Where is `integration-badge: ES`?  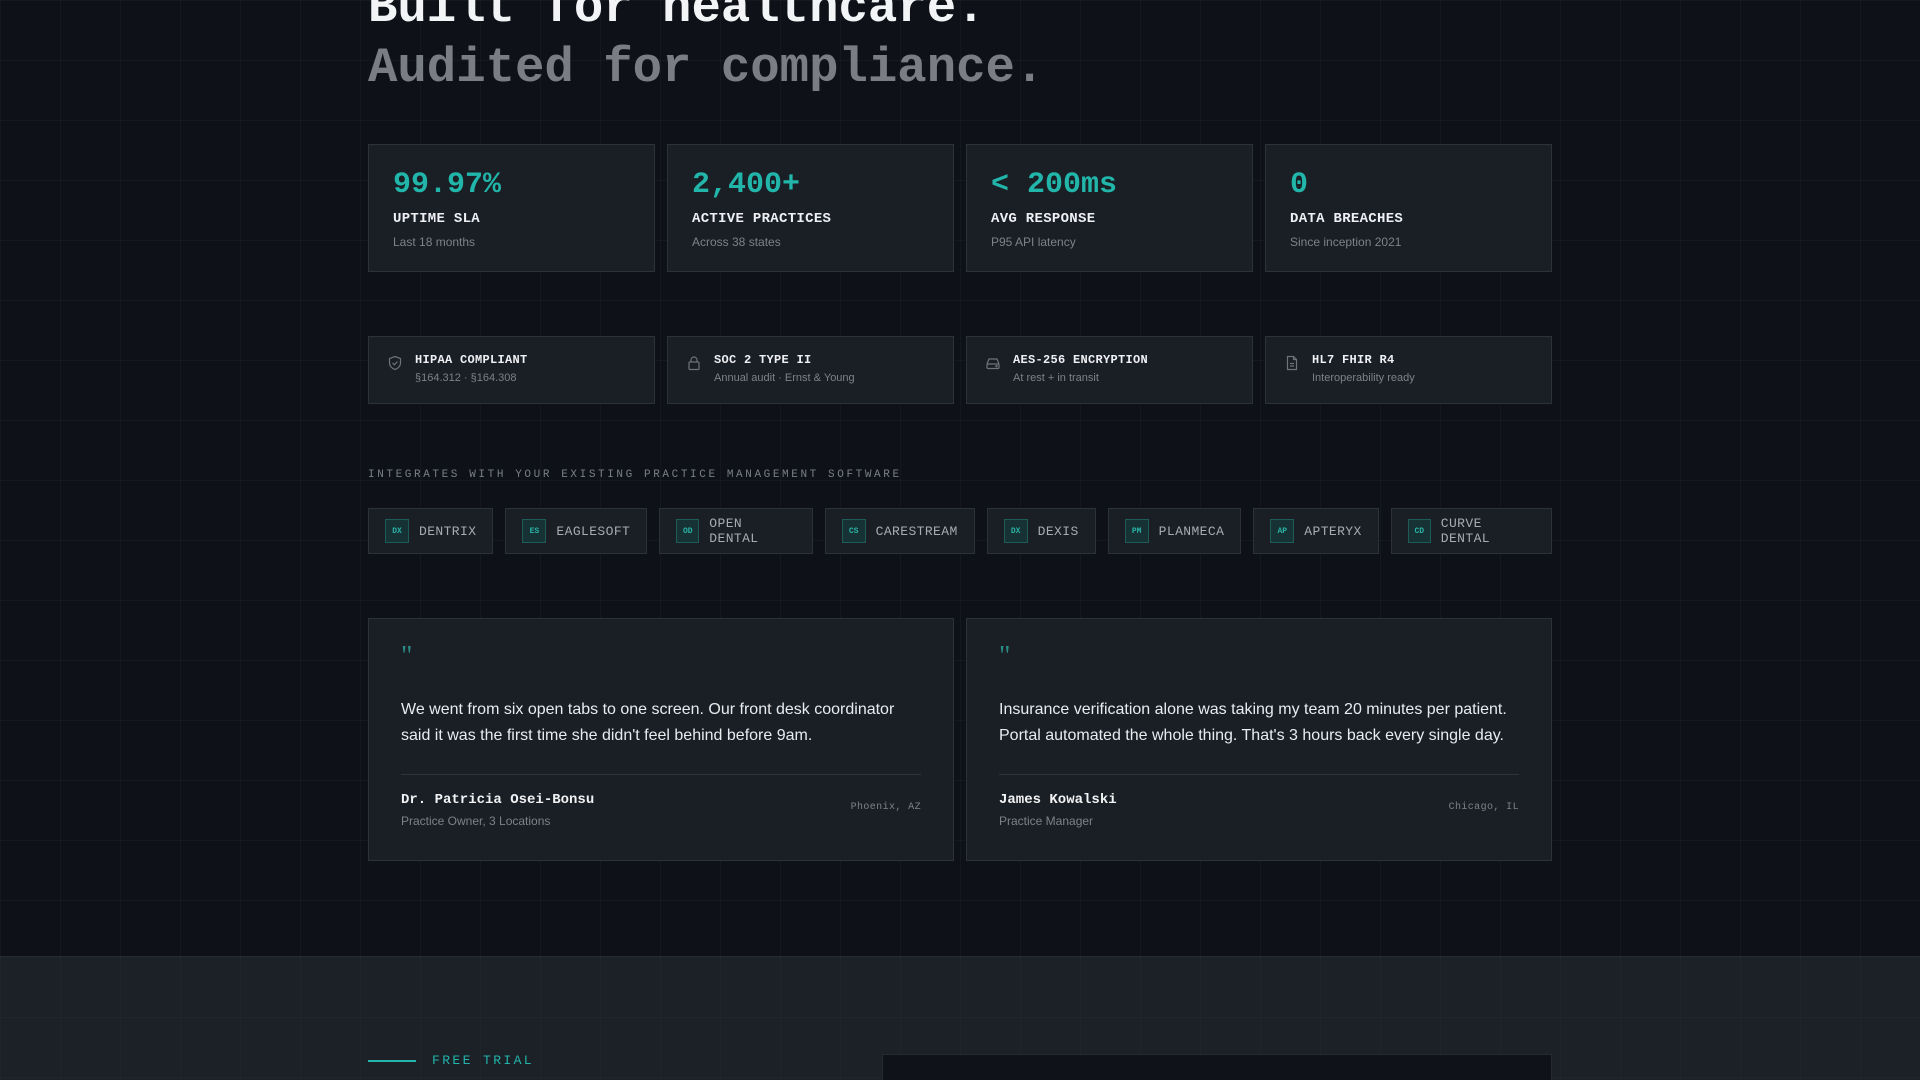 integration-badge: ES is located at coordinates (534, 531).